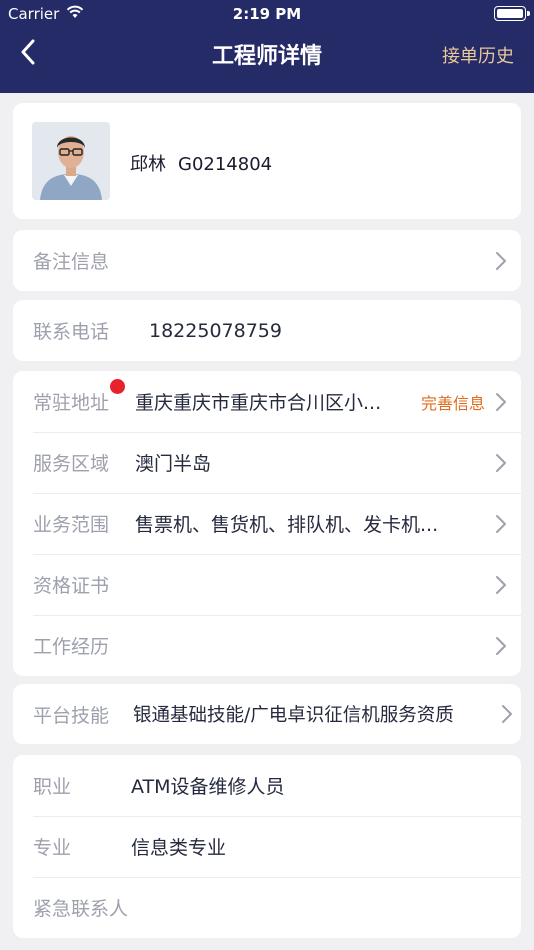 This screenshot has width=534, height=950. Describe the element at coordinates (512, 13) in the screenshot. I see `battery-icon` at that location.